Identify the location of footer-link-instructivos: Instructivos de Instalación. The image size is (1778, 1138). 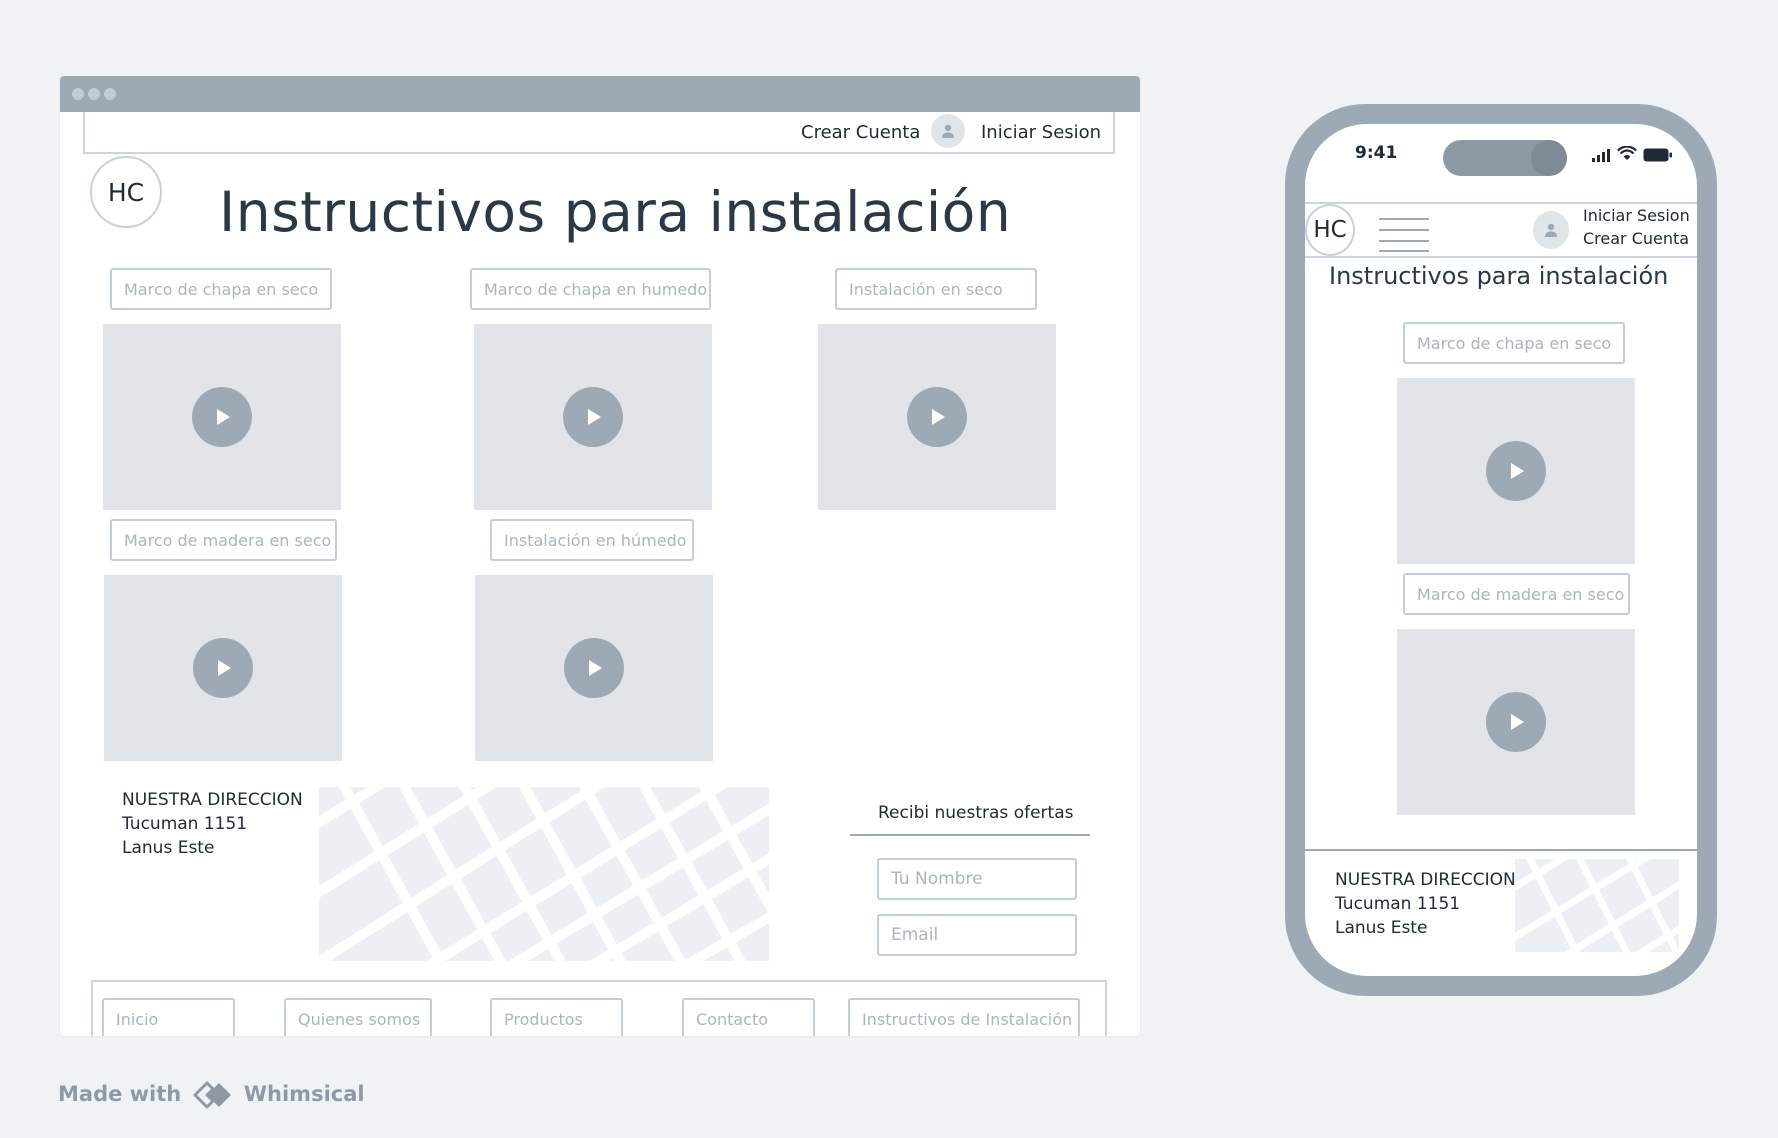
(964, 1017).